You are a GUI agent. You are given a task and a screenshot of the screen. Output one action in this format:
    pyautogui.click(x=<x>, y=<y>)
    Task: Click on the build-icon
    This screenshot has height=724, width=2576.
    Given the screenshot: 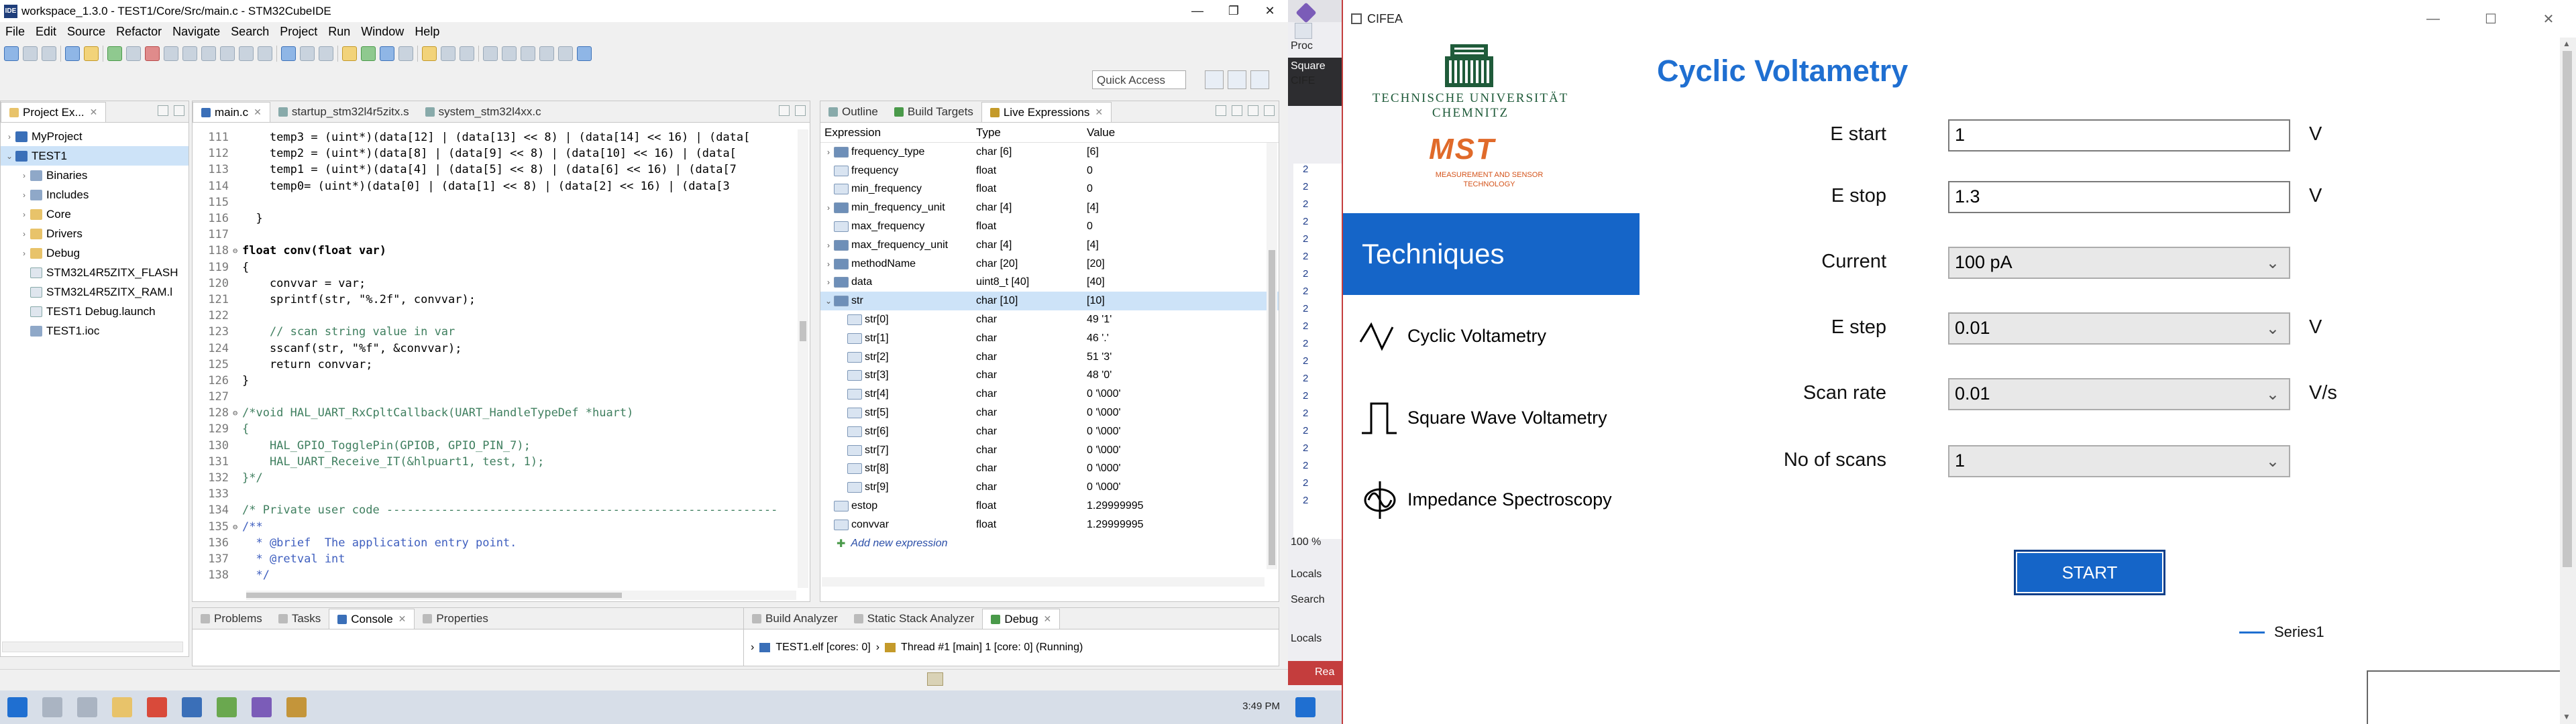 What is the action you would take?
    pyautogui.click(x=72, y=53)
    